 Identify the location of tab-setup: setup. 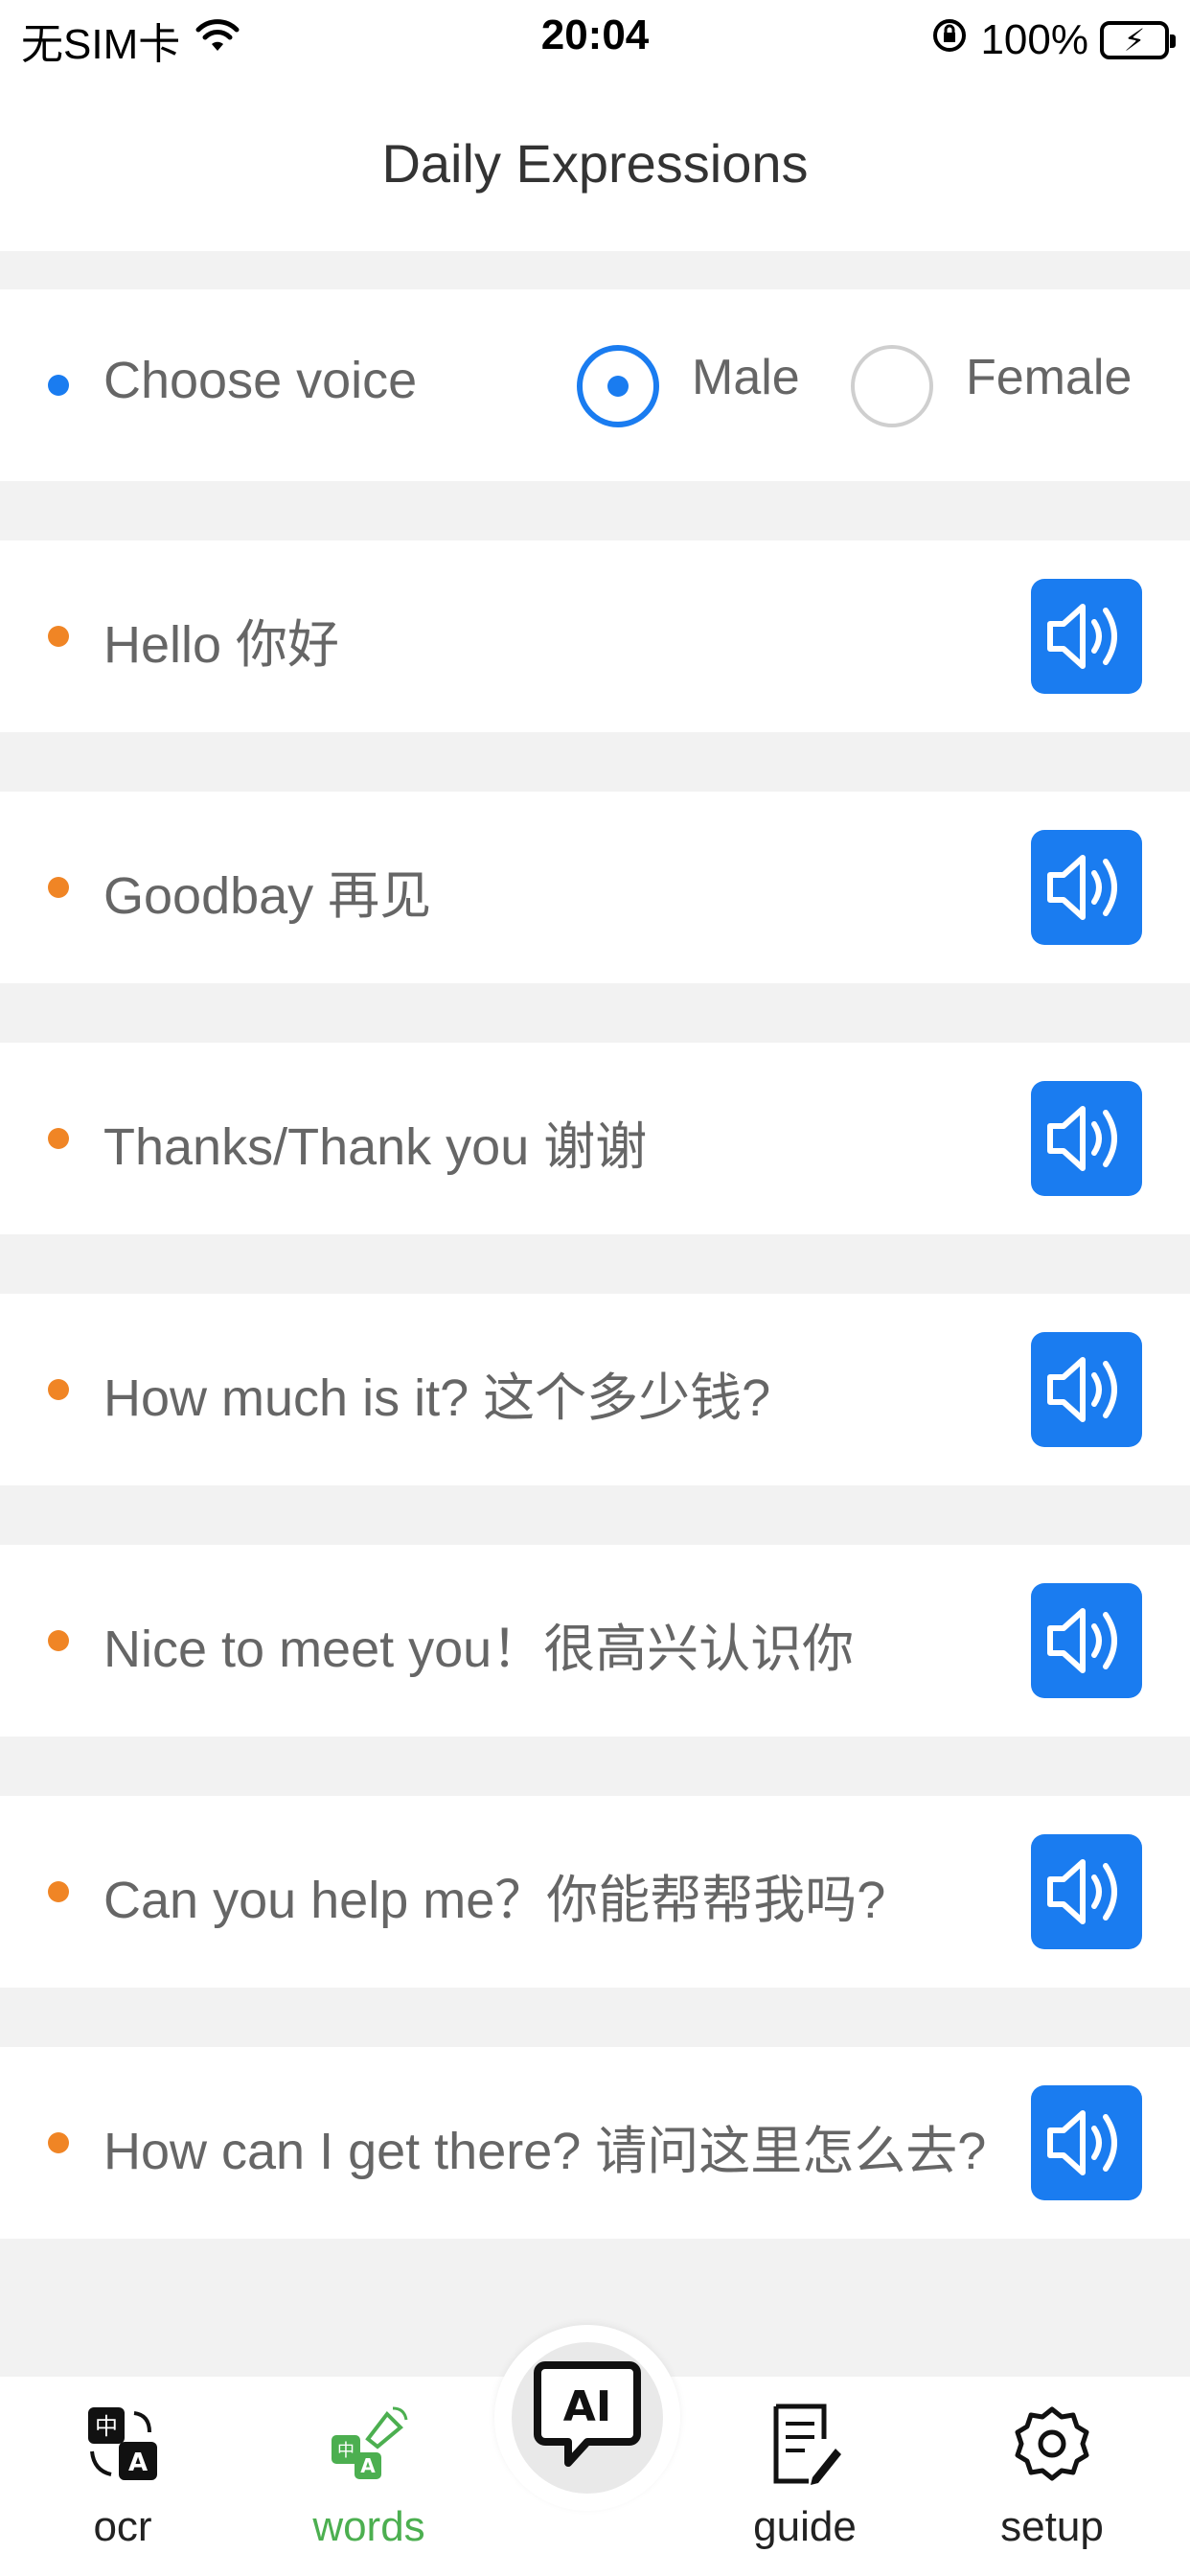
(1052, 2476).